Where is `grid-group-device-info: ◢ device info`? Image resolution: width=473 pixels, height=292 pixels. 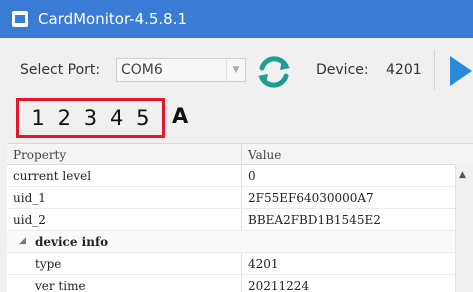
grid-group-device-info: ◢ device info is located at coordinates (240, 242).